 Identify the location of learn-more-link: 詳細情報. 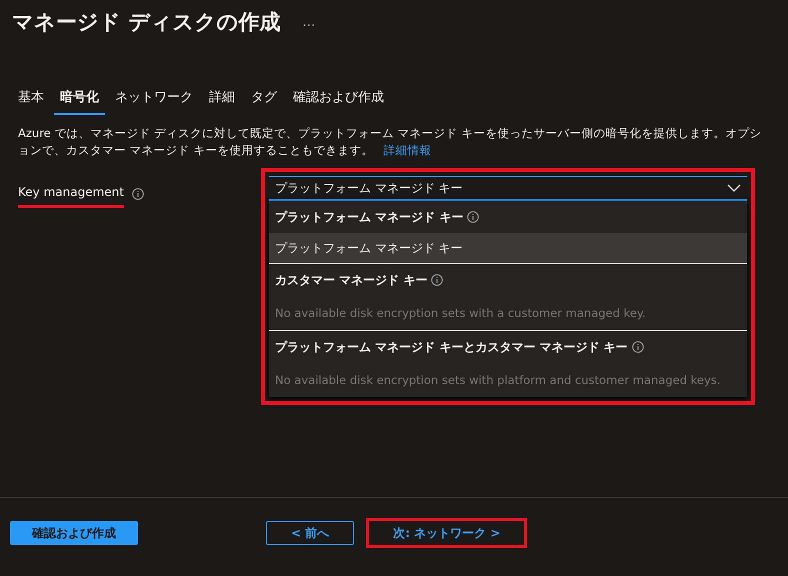
(407, 150).